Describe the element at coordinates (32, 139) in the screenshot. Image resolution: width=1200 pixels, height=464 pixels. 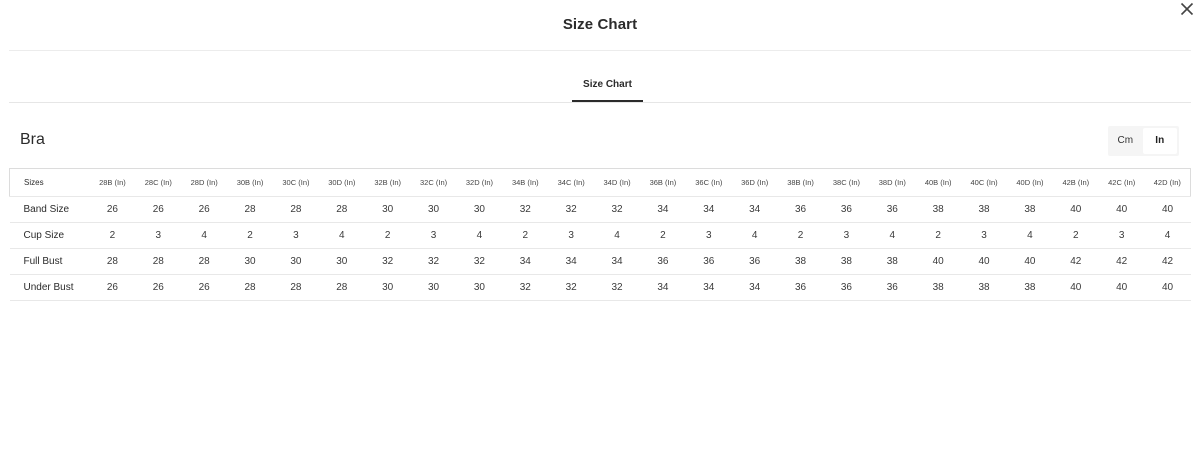
I see `section-title: Bra` at that location.